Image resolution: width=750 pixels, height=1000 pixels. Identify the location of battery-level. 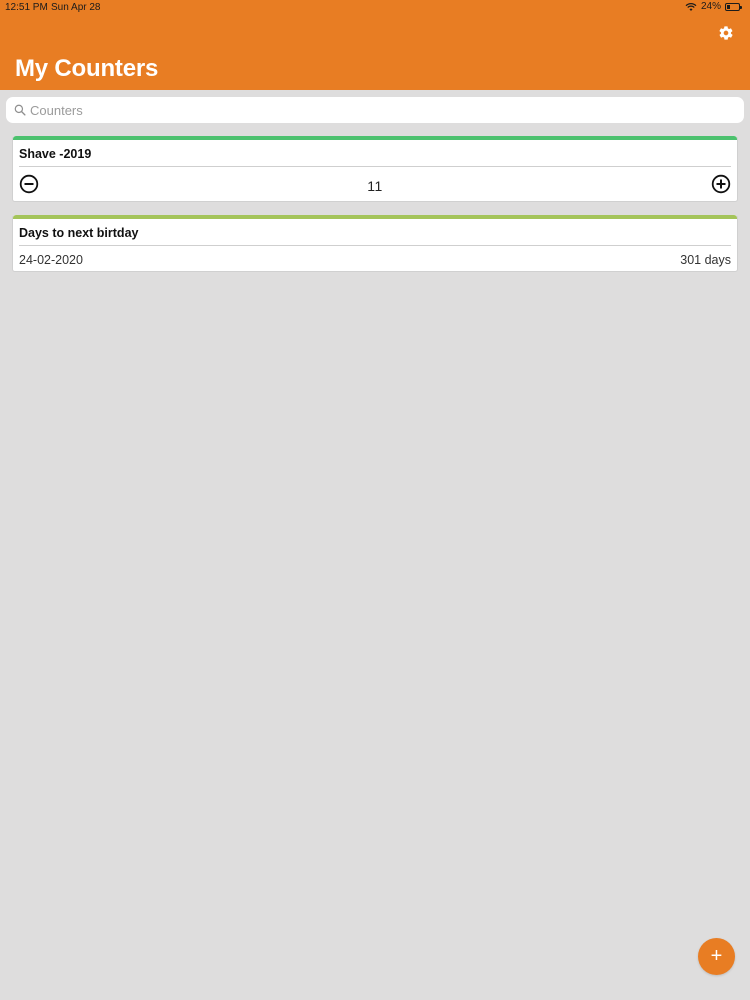
(728, 6).